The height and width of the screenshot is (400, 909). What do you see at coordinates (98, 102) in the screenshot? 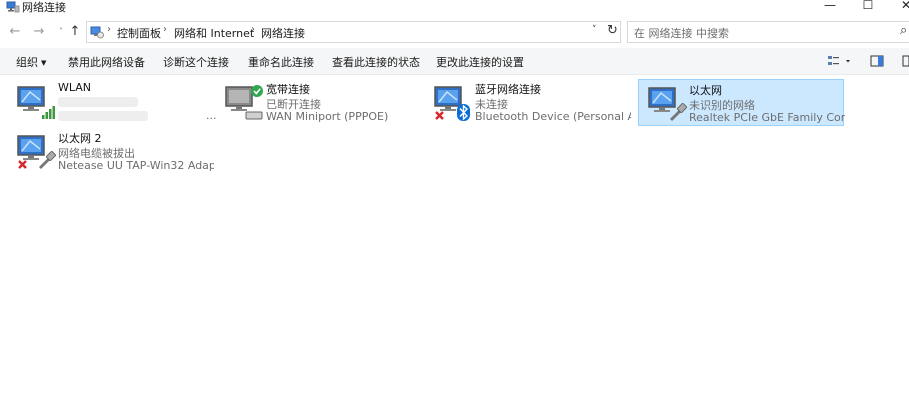
I see `redacted-status` at bounding box center [98, 102].